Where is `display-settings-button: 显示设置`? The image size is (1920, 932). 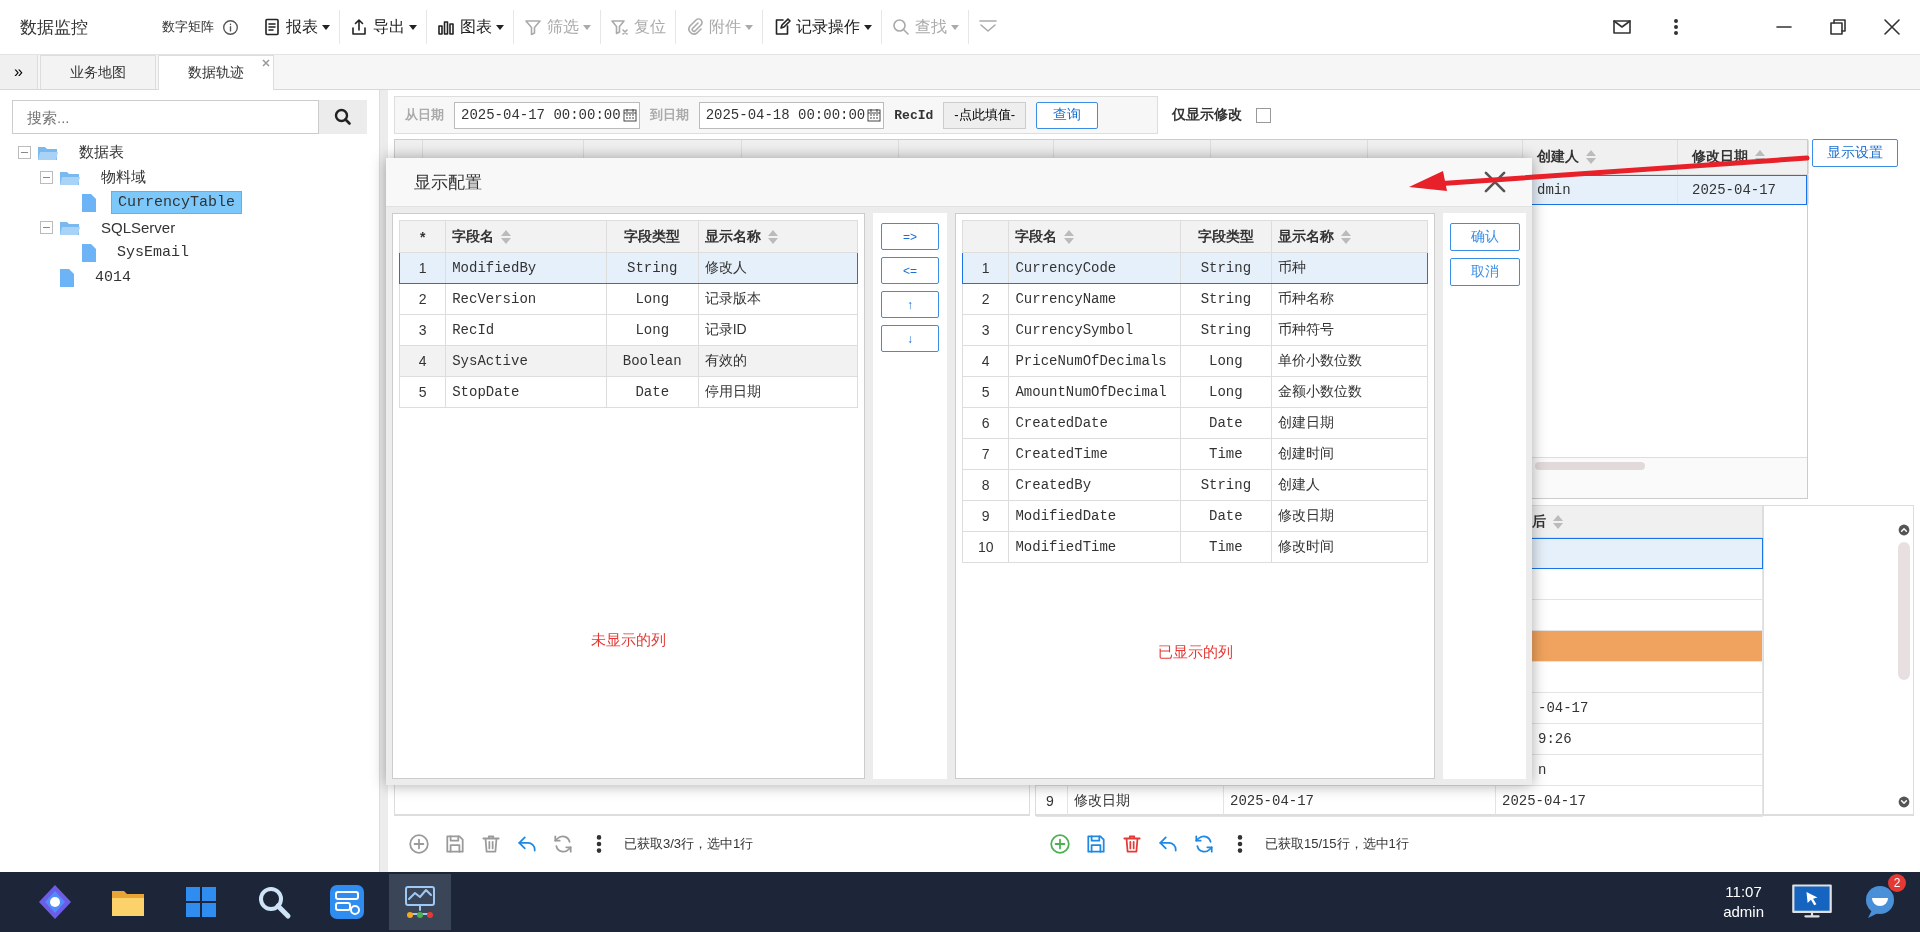 display-settings-button: 显示设置 is located at coordinates (1855, 153).